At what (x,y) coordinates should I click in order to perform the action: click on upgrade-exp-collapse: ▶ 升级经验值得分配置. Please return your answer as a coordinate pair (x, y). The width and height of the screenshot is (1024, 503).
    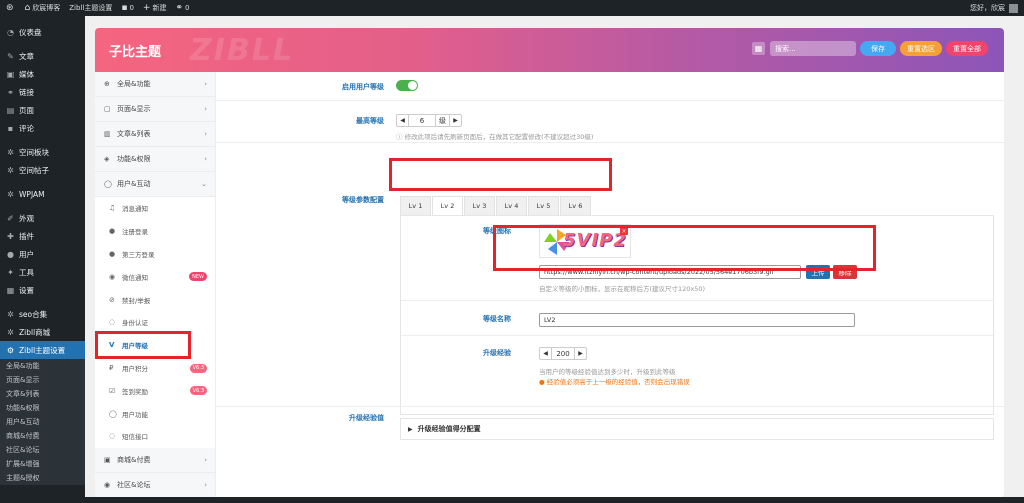
    Looking at the image, I should click on (697, 429).